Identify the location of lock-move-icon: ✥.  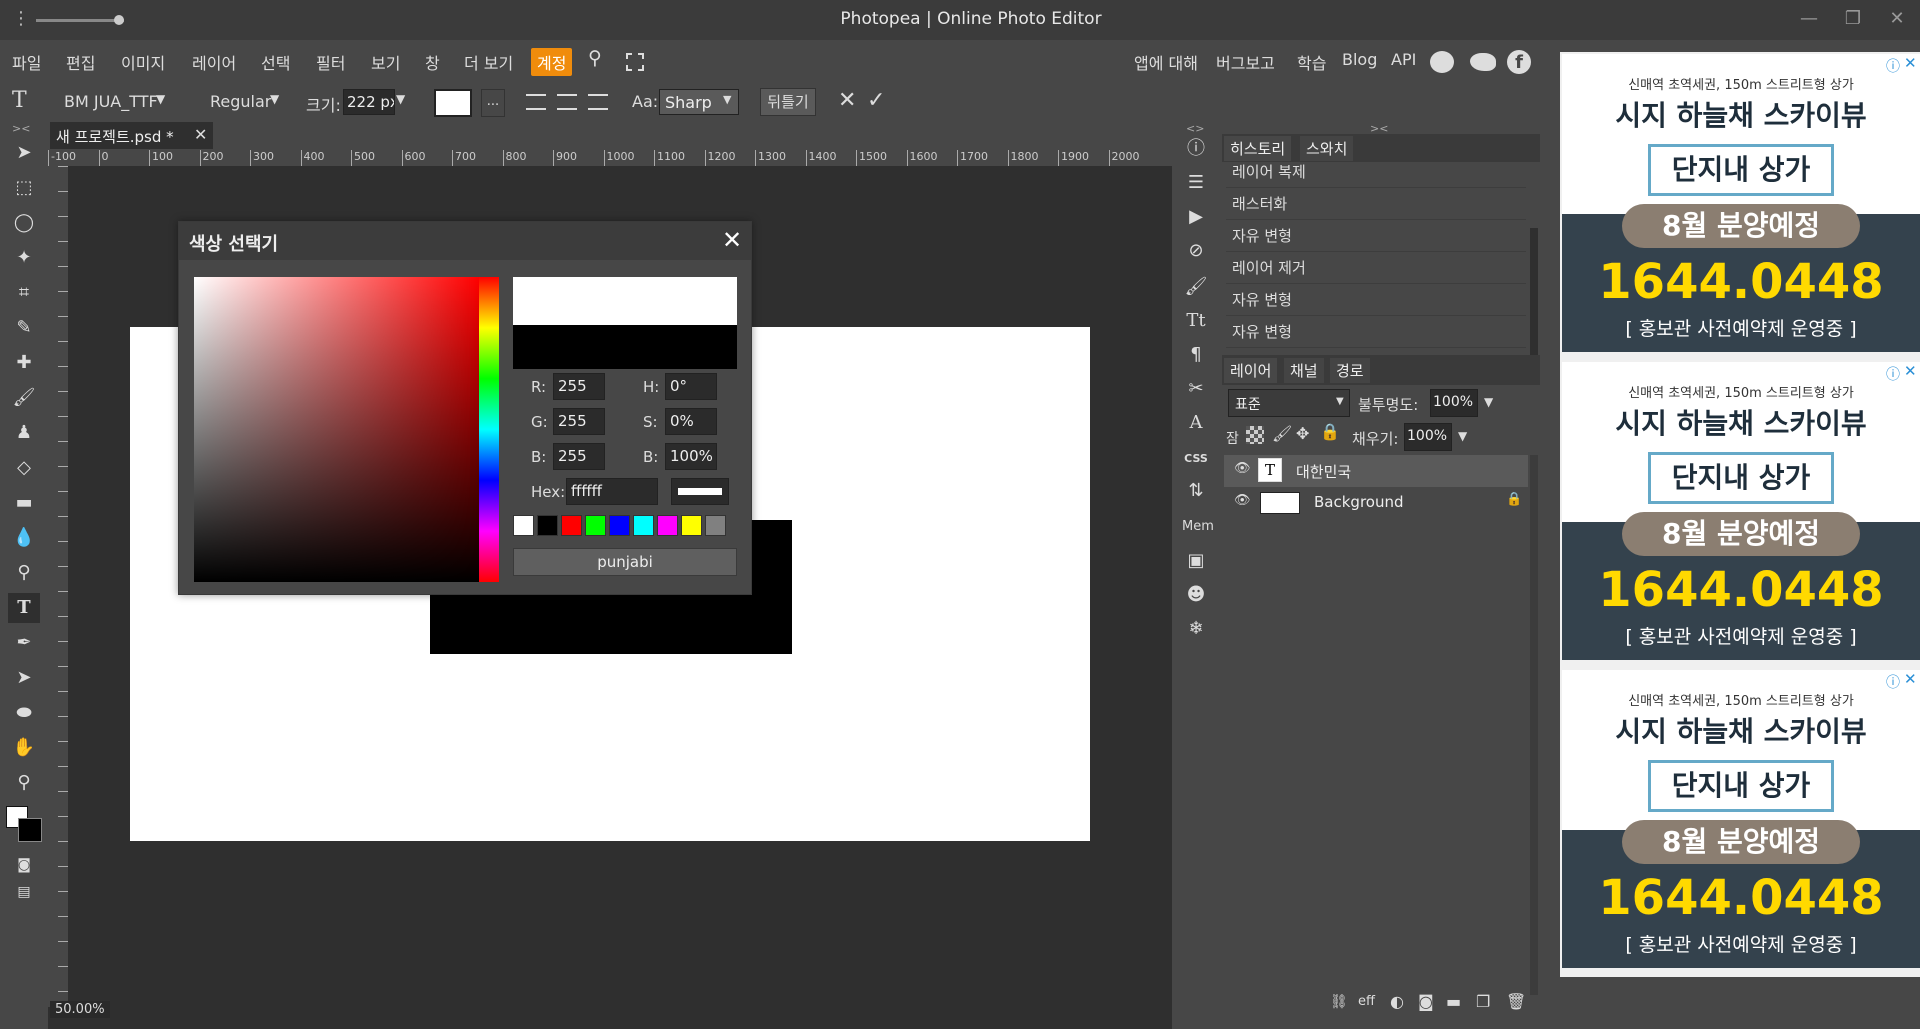
(1302, 433).